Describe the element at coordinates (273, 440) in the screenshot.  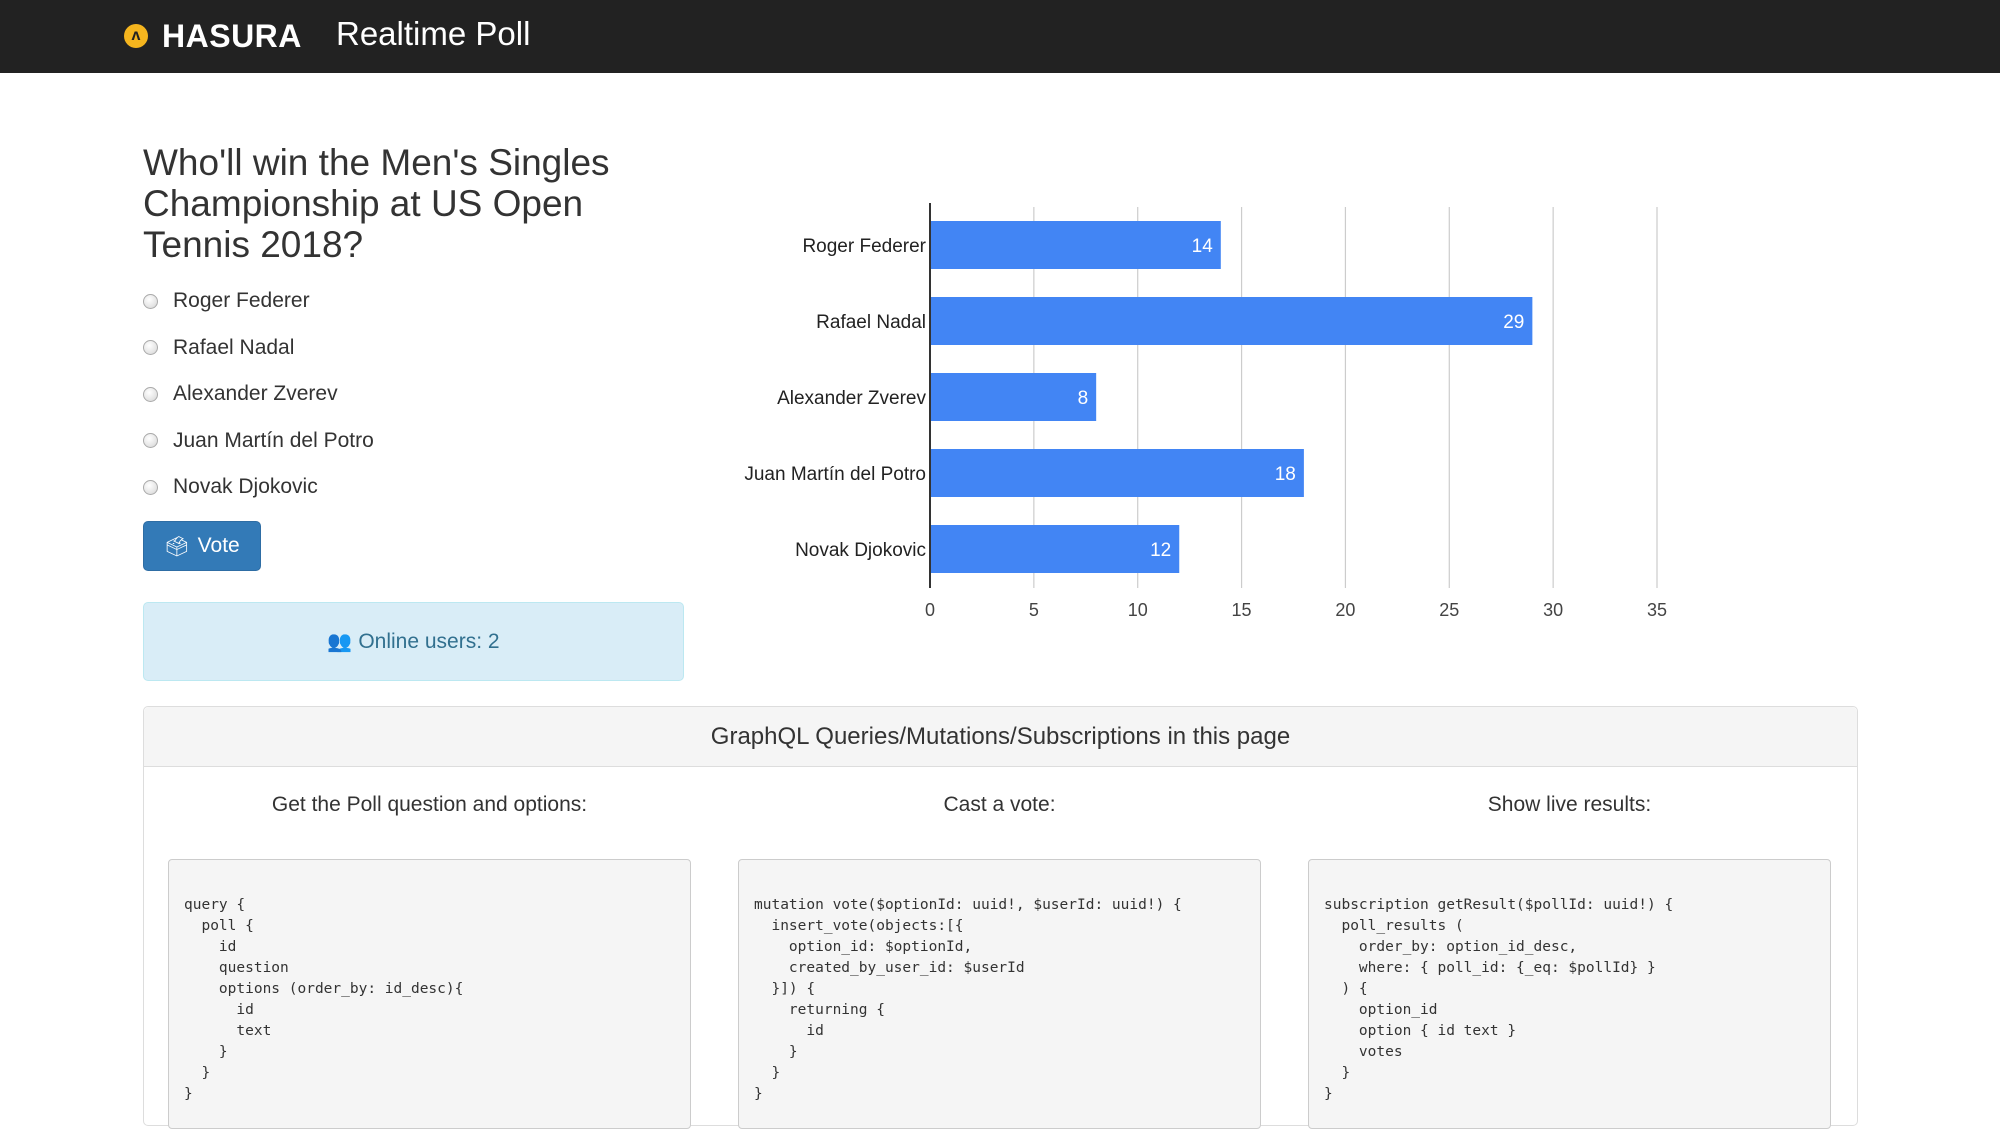
I see `poll-option-label: Juan Martín del Potro` at that location.